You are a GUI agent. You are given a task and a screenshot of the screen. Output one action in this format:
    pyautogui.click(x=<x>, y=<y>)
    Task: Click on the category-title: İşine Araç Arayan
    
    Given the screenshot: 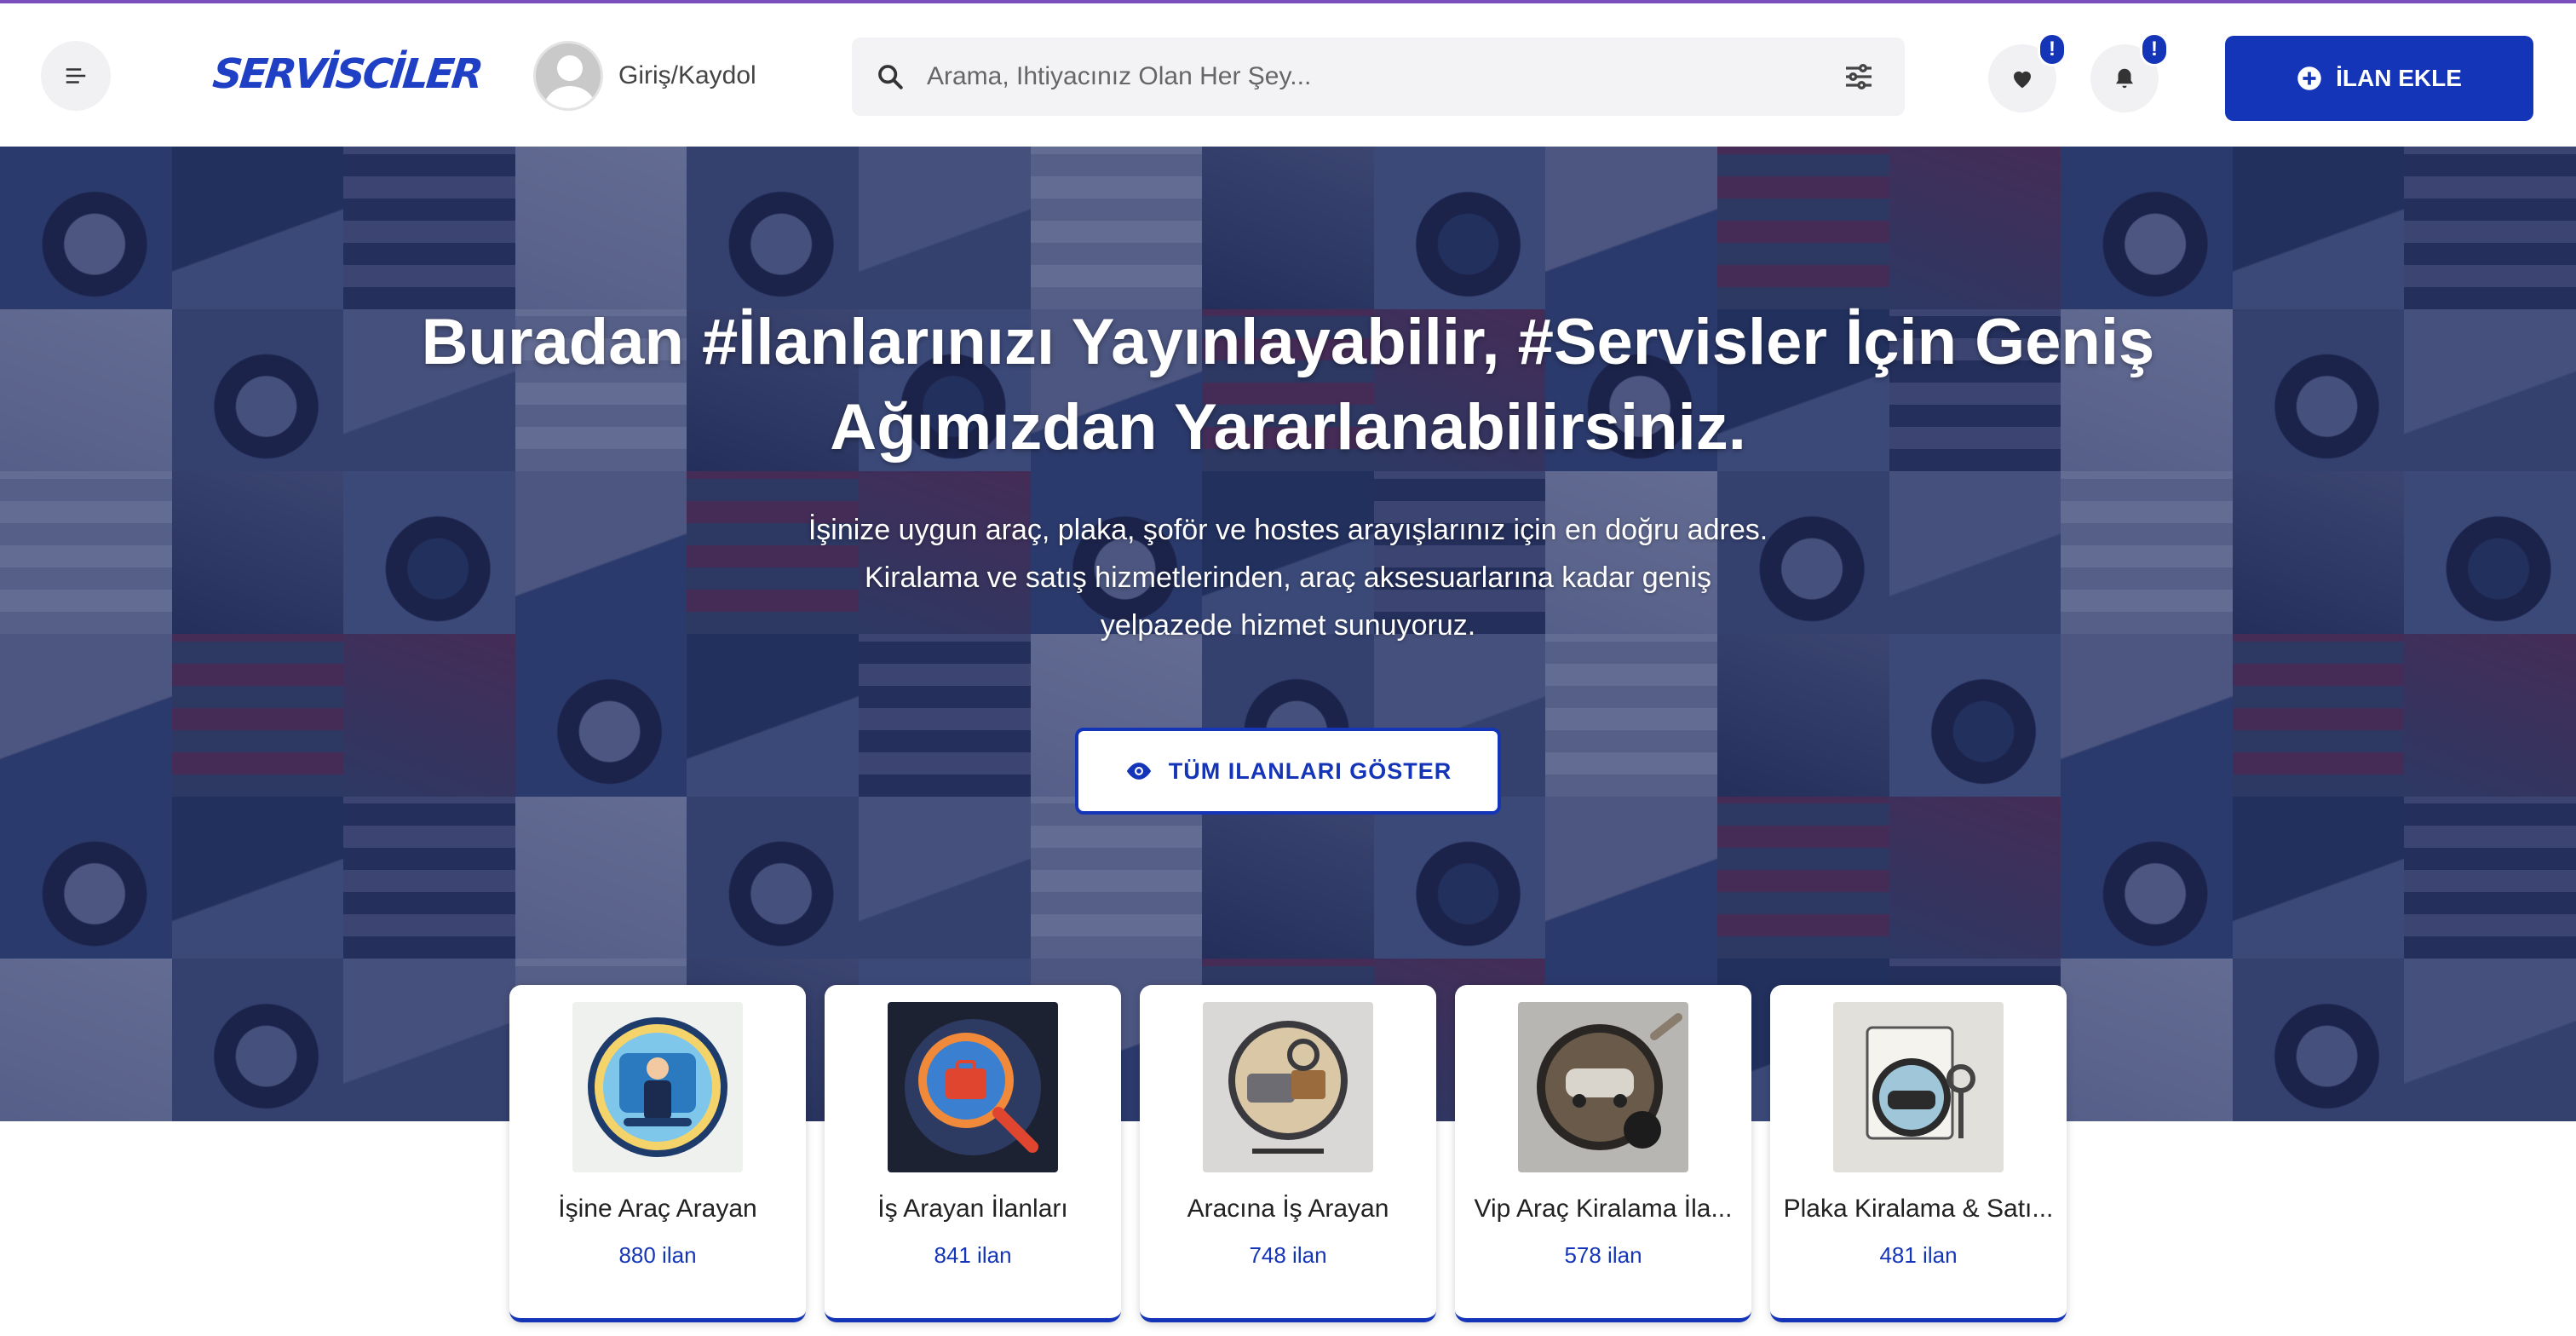 What is the action you would take?
    pyautogui.click(x=658, y=1209)
    